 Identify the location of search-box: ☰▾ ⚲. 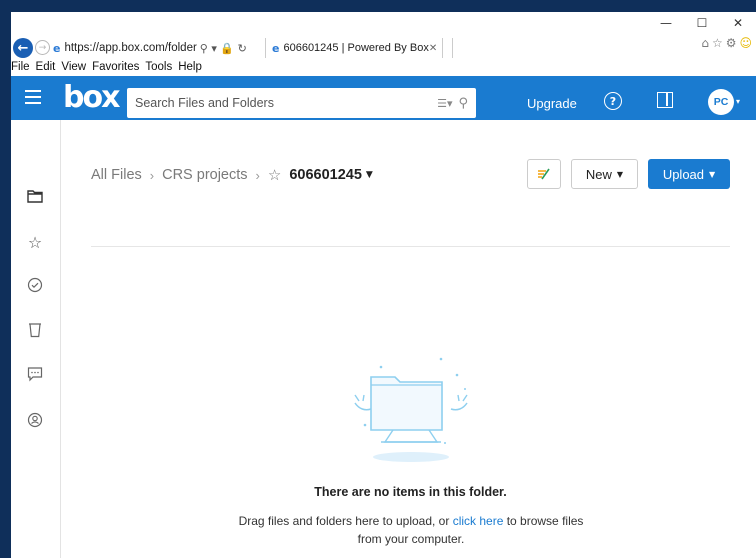
(301, 103).